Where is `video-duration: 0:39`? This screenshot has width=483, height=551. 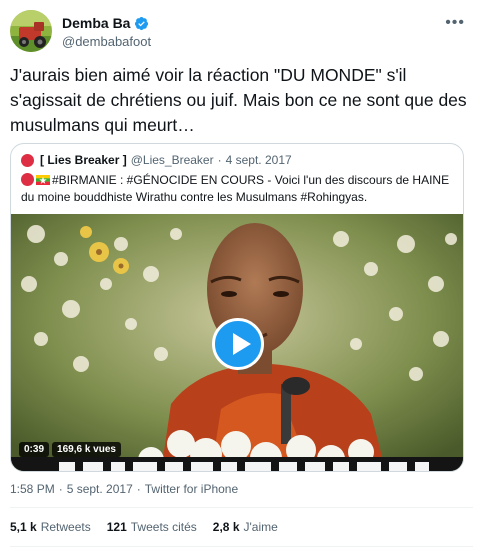 video-duration: 0:39 is located at coordinates (34, 449).